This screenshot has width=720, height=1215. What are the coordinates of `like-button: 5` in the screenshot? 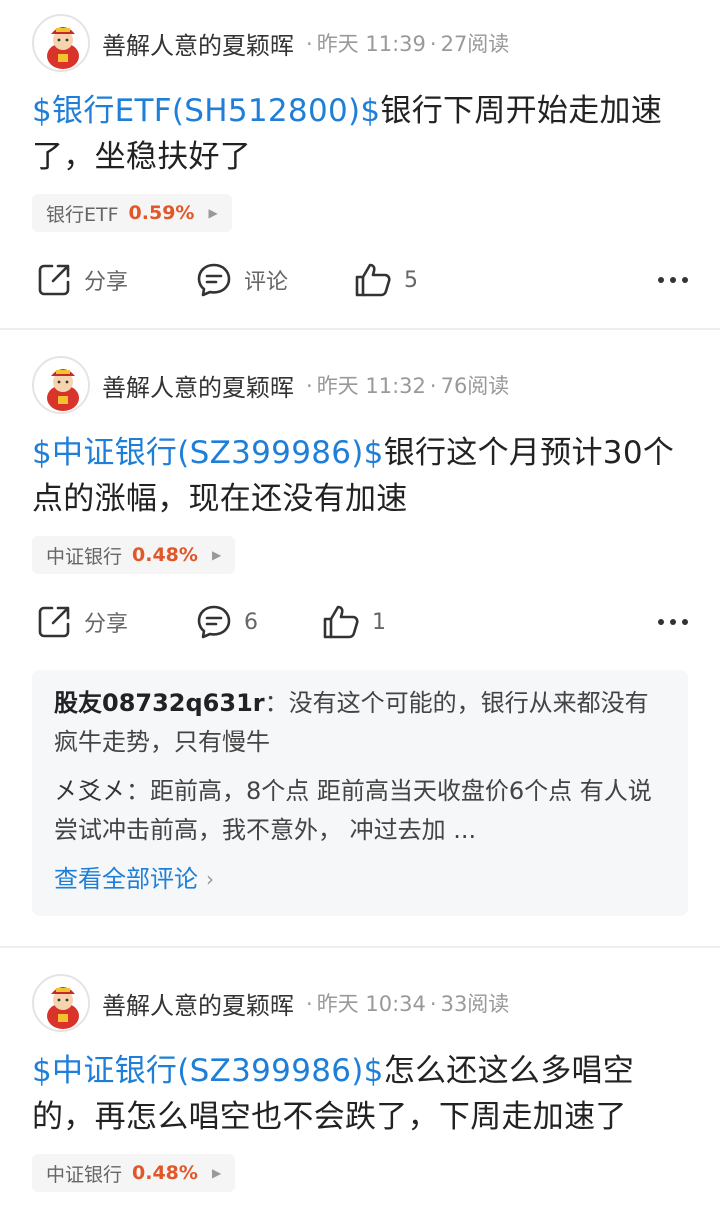 It's located at (386, 280).